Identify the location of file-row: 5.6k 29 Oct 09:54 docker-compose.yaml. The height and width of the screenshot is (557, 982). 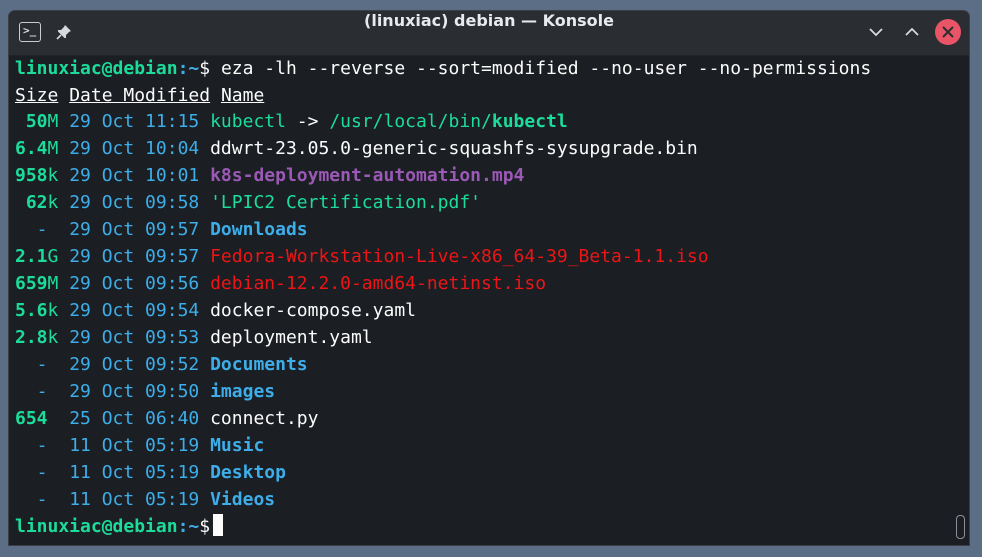
(492, 310).